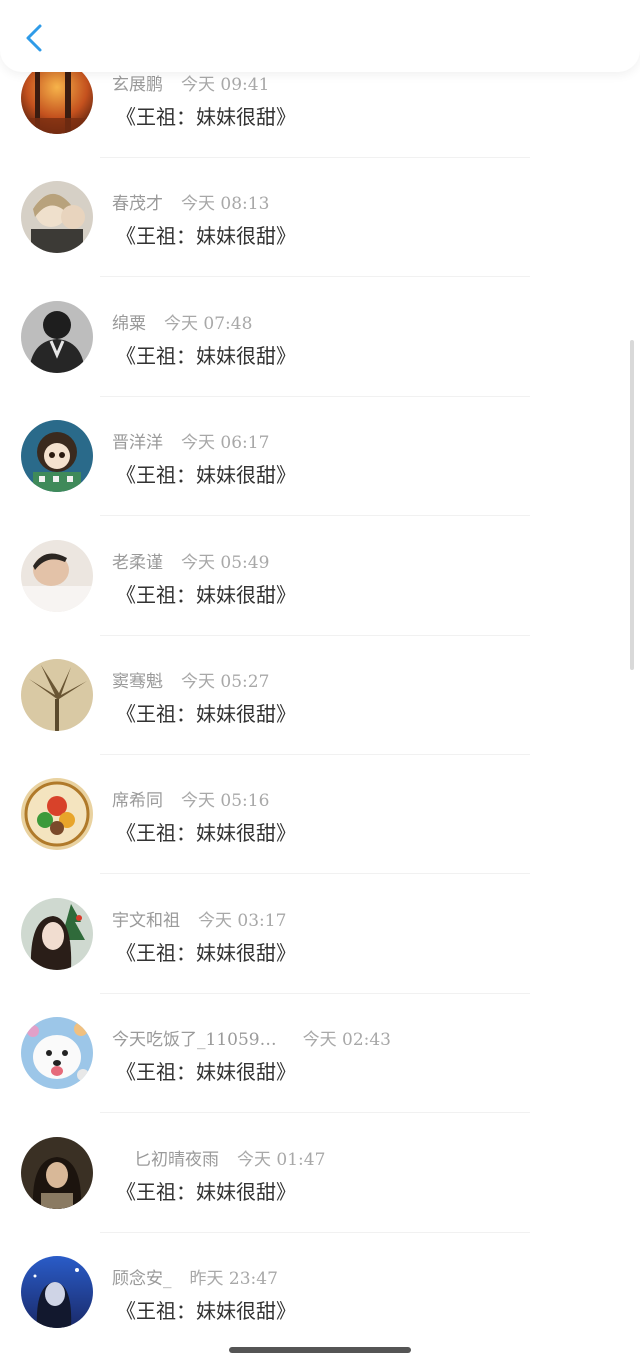 This screenshot has height=1371, width=640. What do you see at coordinates (320, 833) in the screenshot?
I see `list-item: 席希同 今天 05:16 《王祖：妹妹很甜》` at bounding box center [320, 833].